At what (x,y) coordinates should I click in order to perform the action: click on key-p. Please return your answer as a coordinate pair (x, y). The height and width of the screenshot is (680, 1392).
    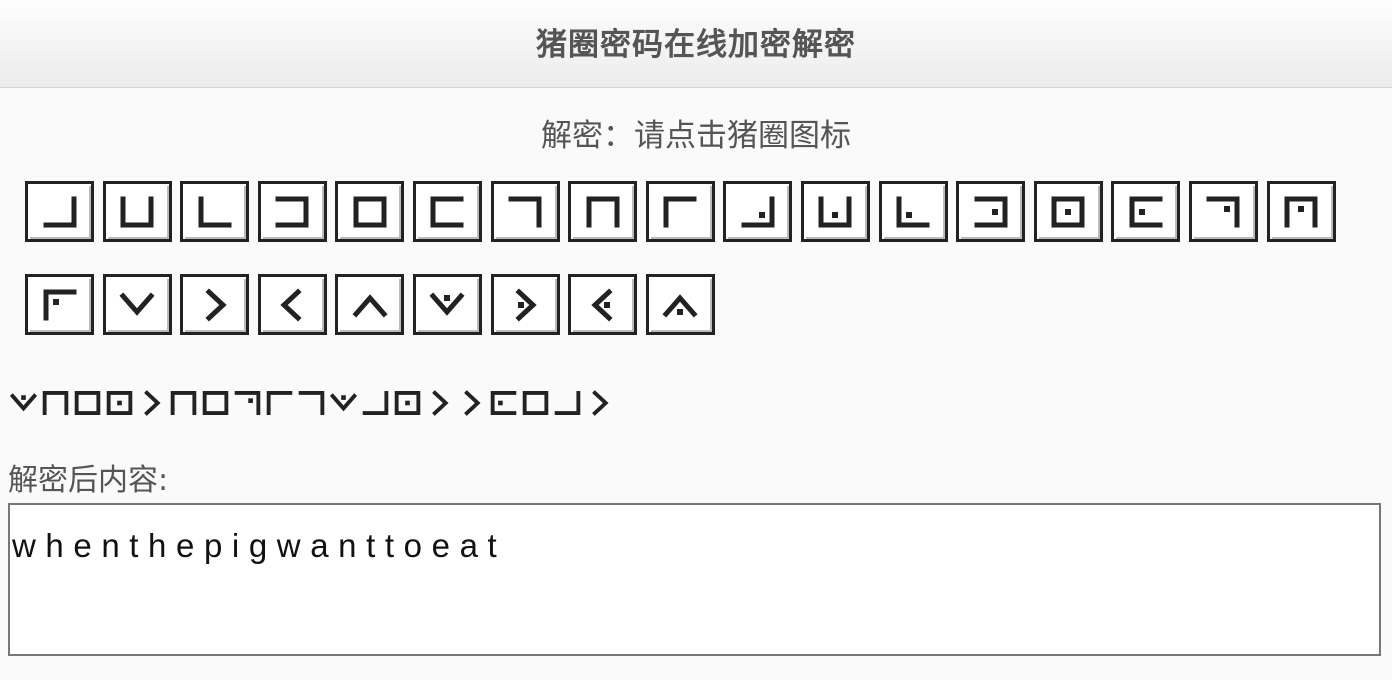
    Looking at the image, I should click on (1223, 211).